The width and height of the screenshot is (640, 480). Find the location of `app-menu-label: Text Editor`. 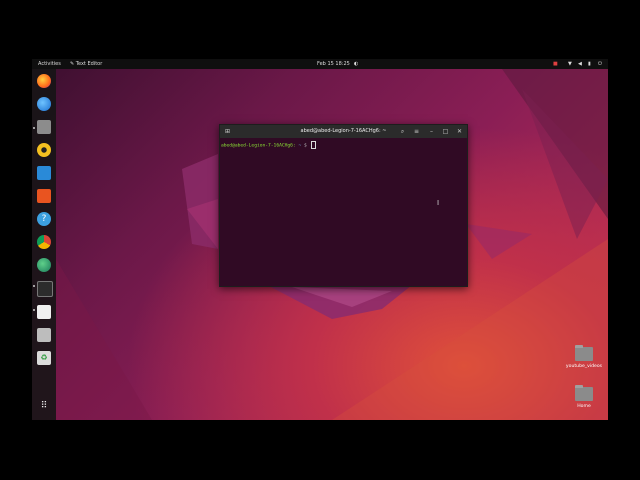

app-menu-label: Text Editor is located at coordinates (89, 64).